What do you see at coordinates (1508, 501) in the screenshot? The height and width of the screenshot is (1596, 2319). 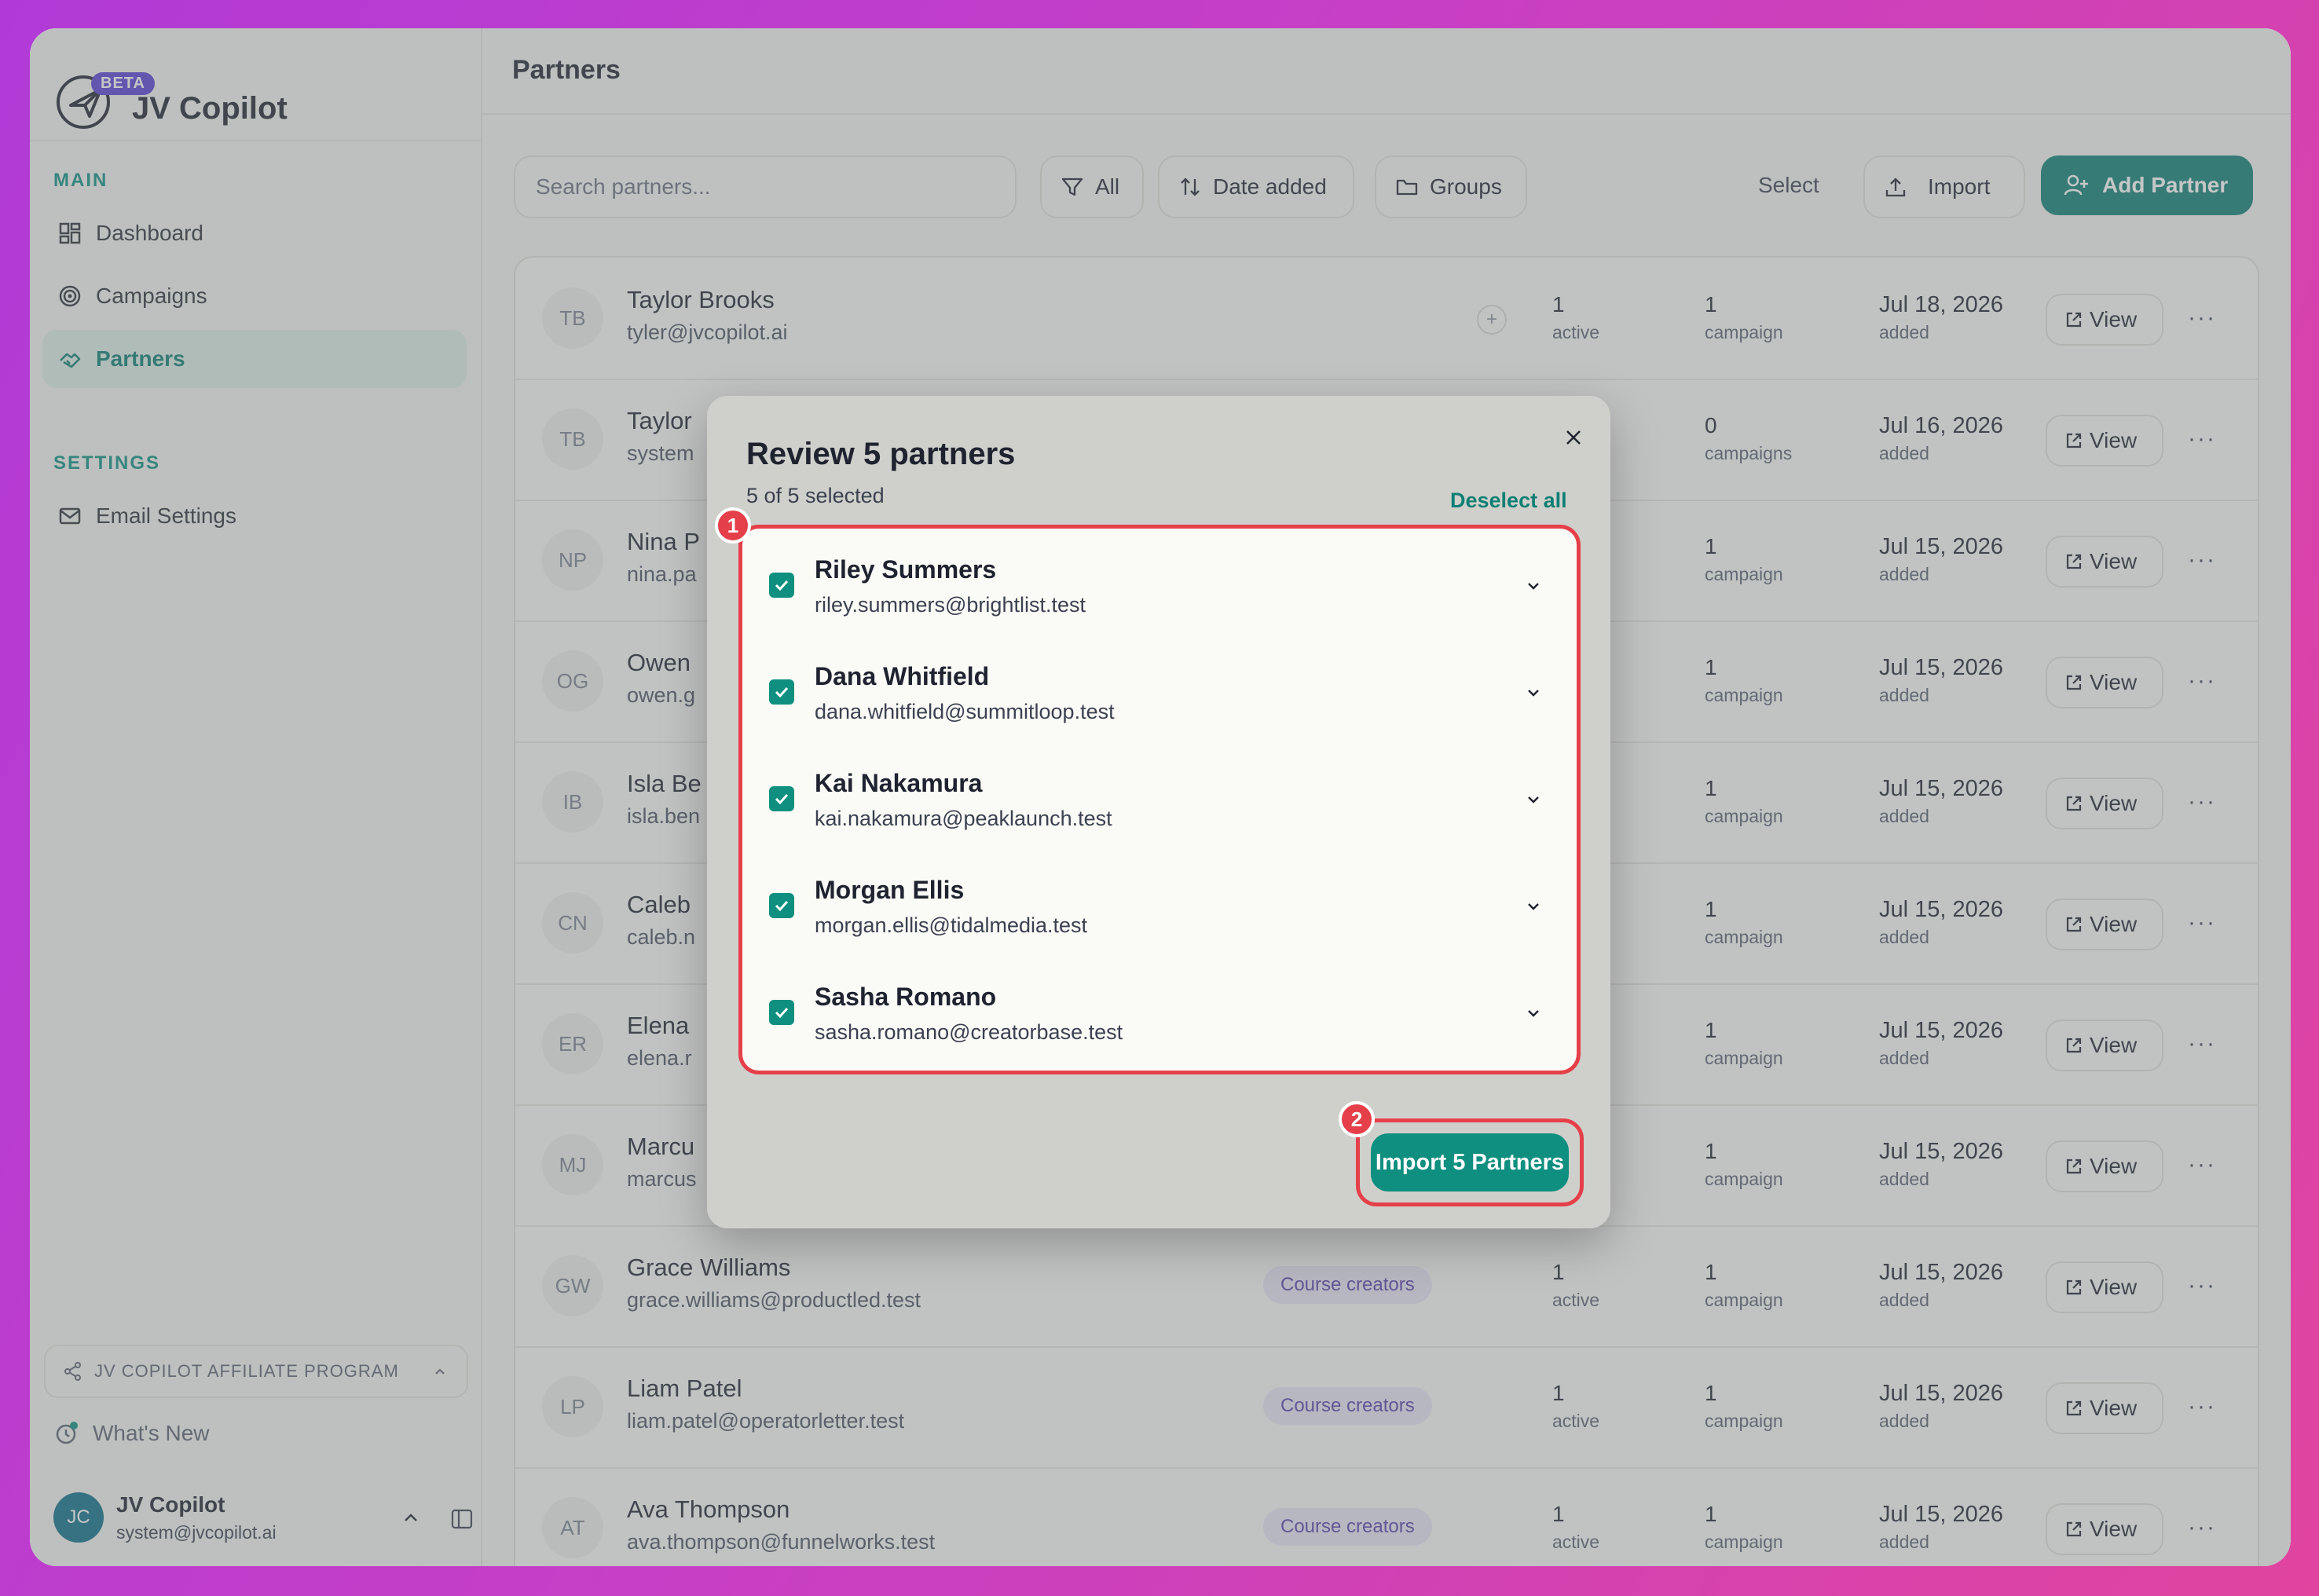 I see `deselect-all-button: Deselect all` at bounding box center [1508, 501].